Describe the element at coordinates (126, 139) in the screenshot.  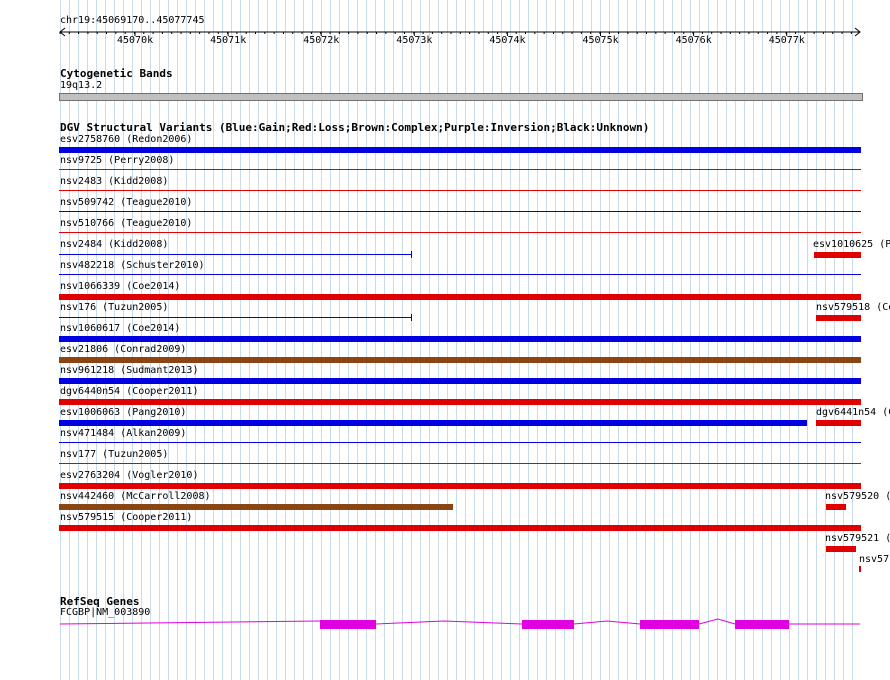
I see `variant-label: esv2758760 (Redon2006)` at that location.